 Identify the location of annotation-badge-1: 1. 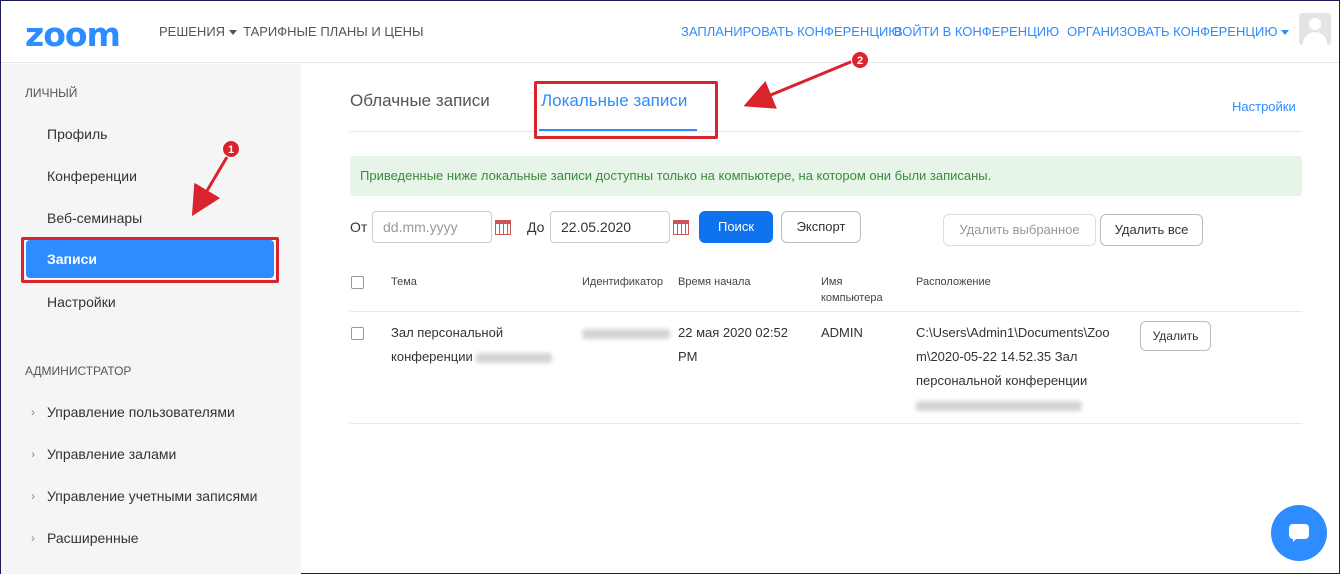
(231, 149).